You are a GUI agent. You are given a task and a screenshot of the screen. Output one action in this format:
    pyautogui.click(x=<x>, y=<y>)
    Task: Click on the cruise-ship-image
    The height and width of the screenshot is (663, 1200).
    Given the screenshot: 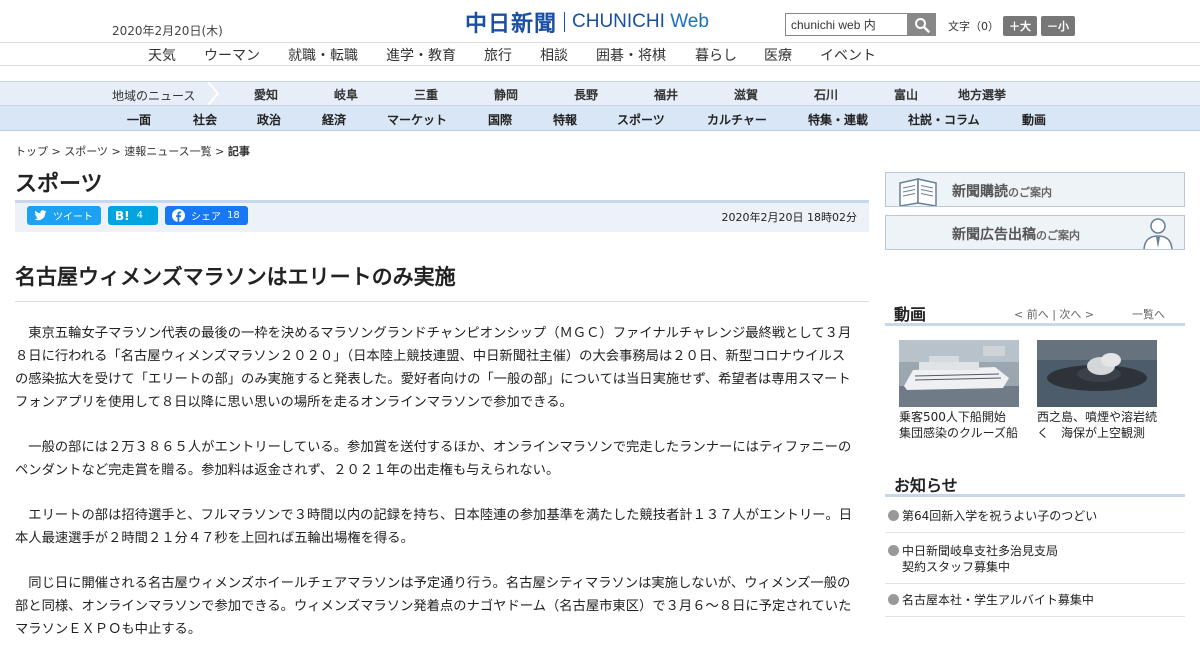 What is the action you would take?
    pyautogui.click(x=959, y=373)
    